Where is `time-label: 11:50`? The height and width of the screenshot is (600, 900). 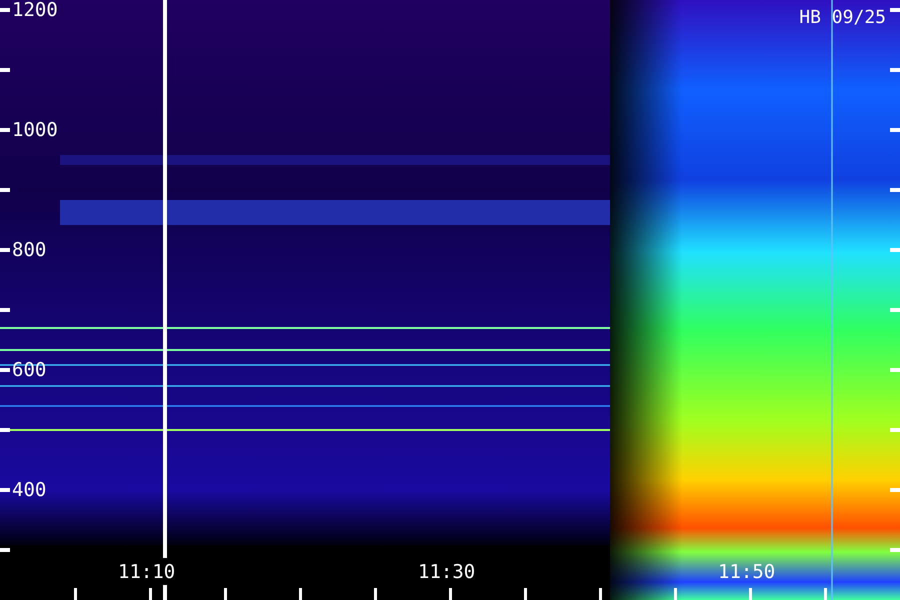 time-label: 11:50 is located at coordinates (747, 572).